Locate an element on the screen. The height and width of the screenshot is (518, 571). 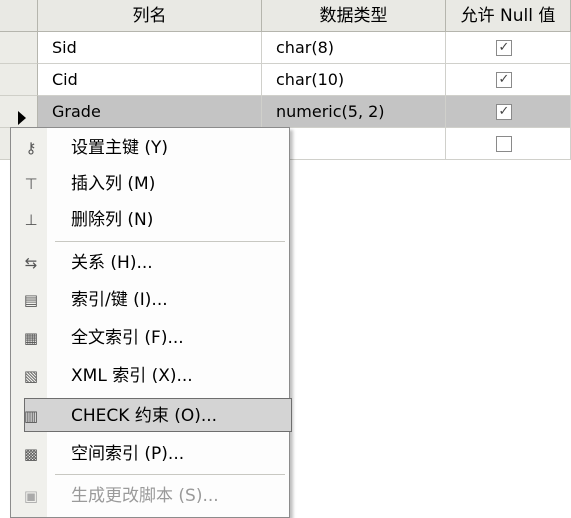
data-type-cell: char(10) is located at coordinates (354, 80).